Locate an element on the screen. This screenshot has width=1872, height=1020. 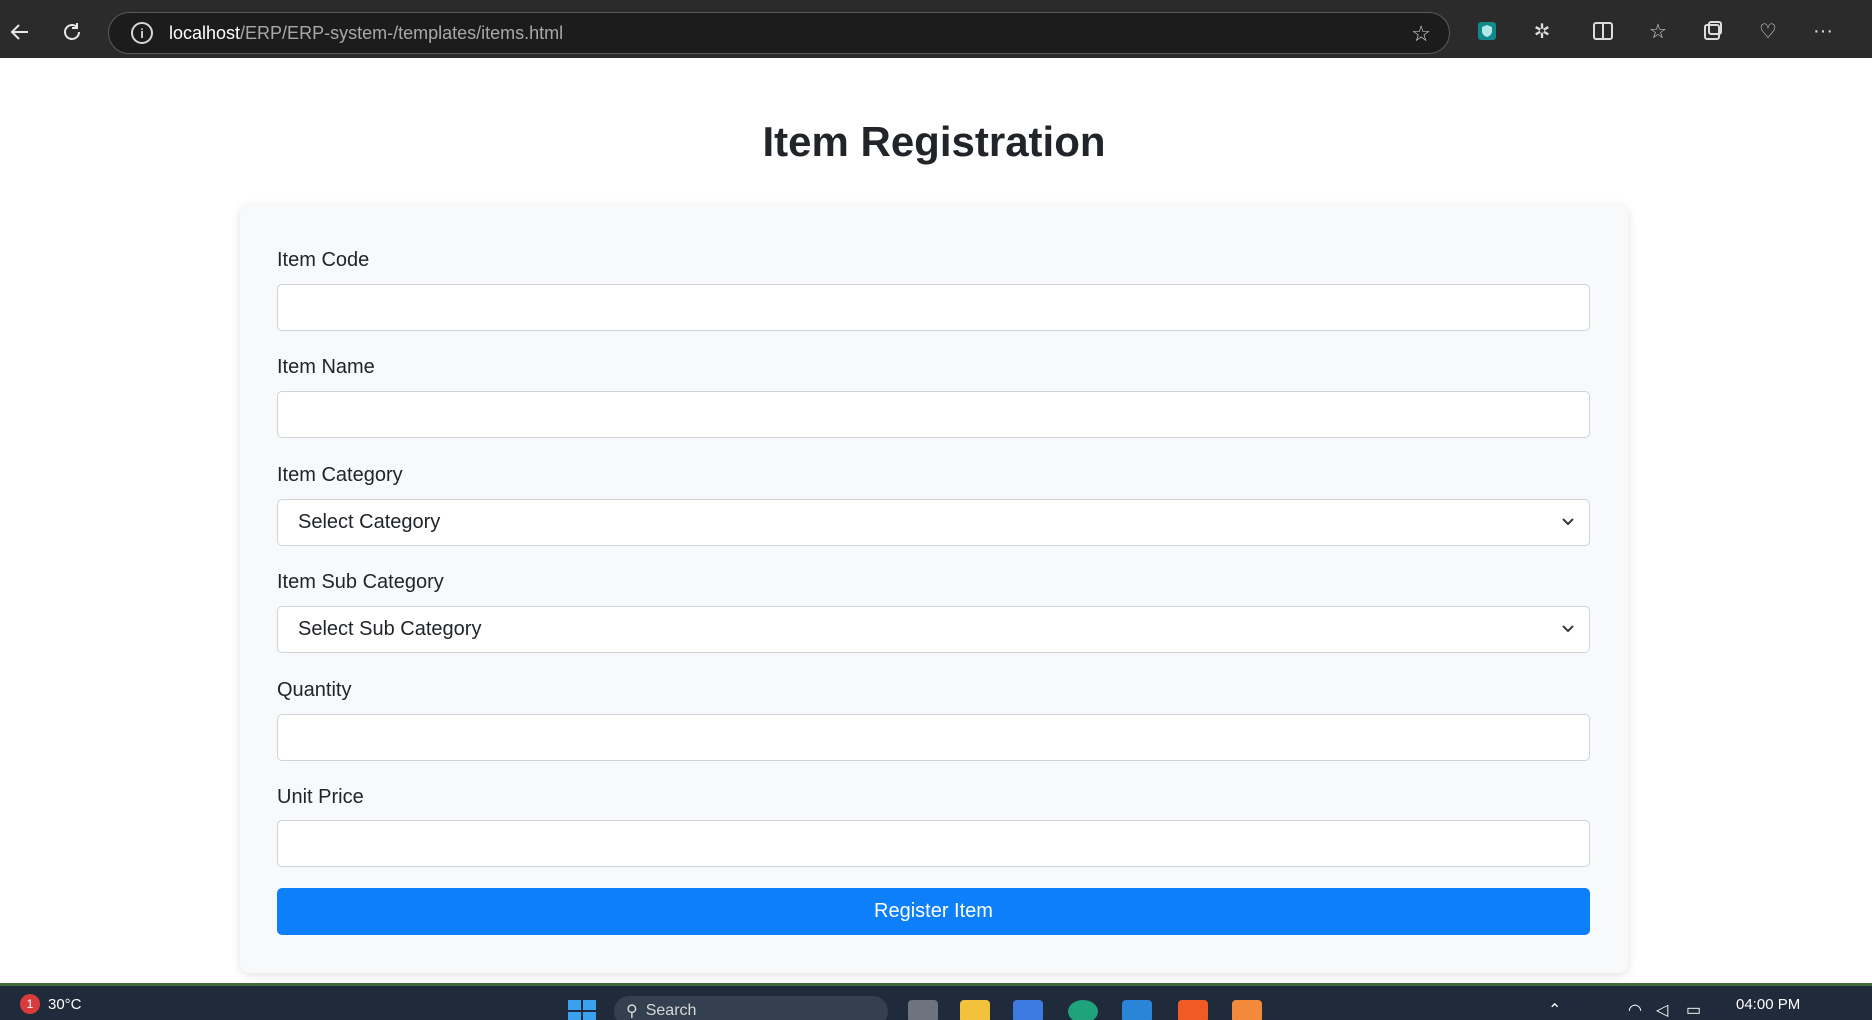
clock-time: 04:00 PM is located at coordinates (1768, 1004).